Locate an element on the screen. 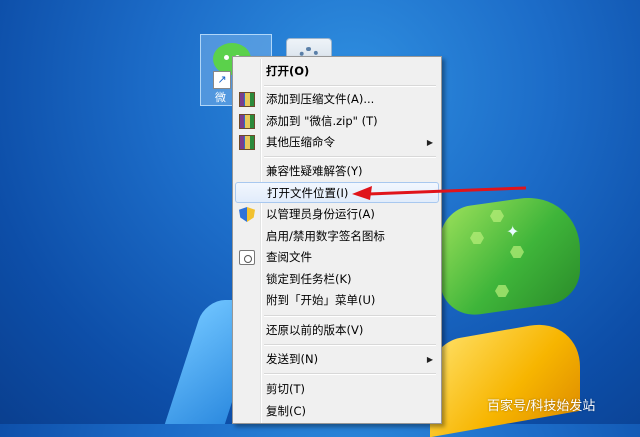 This screenshot has width=640, height=437. windows-logo-yellow-pane is located at coordinates (505, 376).